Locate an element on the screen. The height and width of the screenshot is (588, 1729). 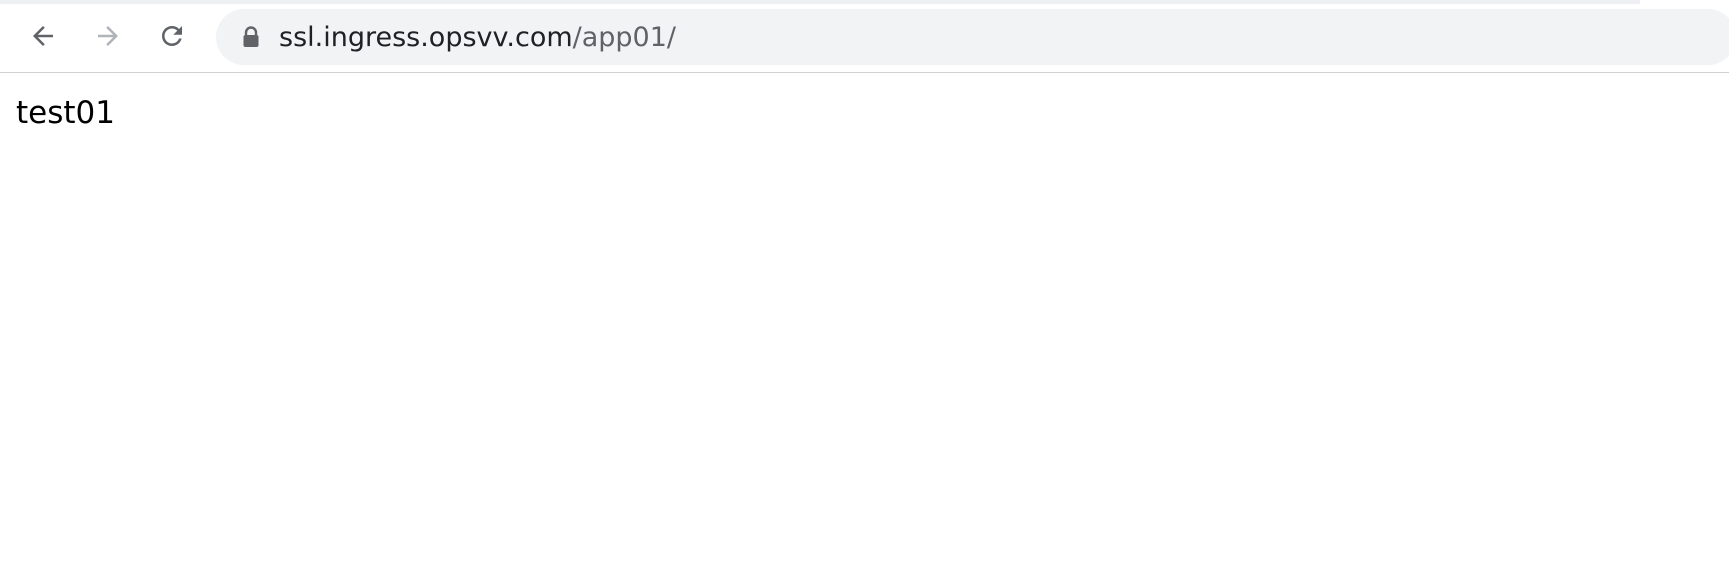
reload-icon is located at coordinates (172, 36).